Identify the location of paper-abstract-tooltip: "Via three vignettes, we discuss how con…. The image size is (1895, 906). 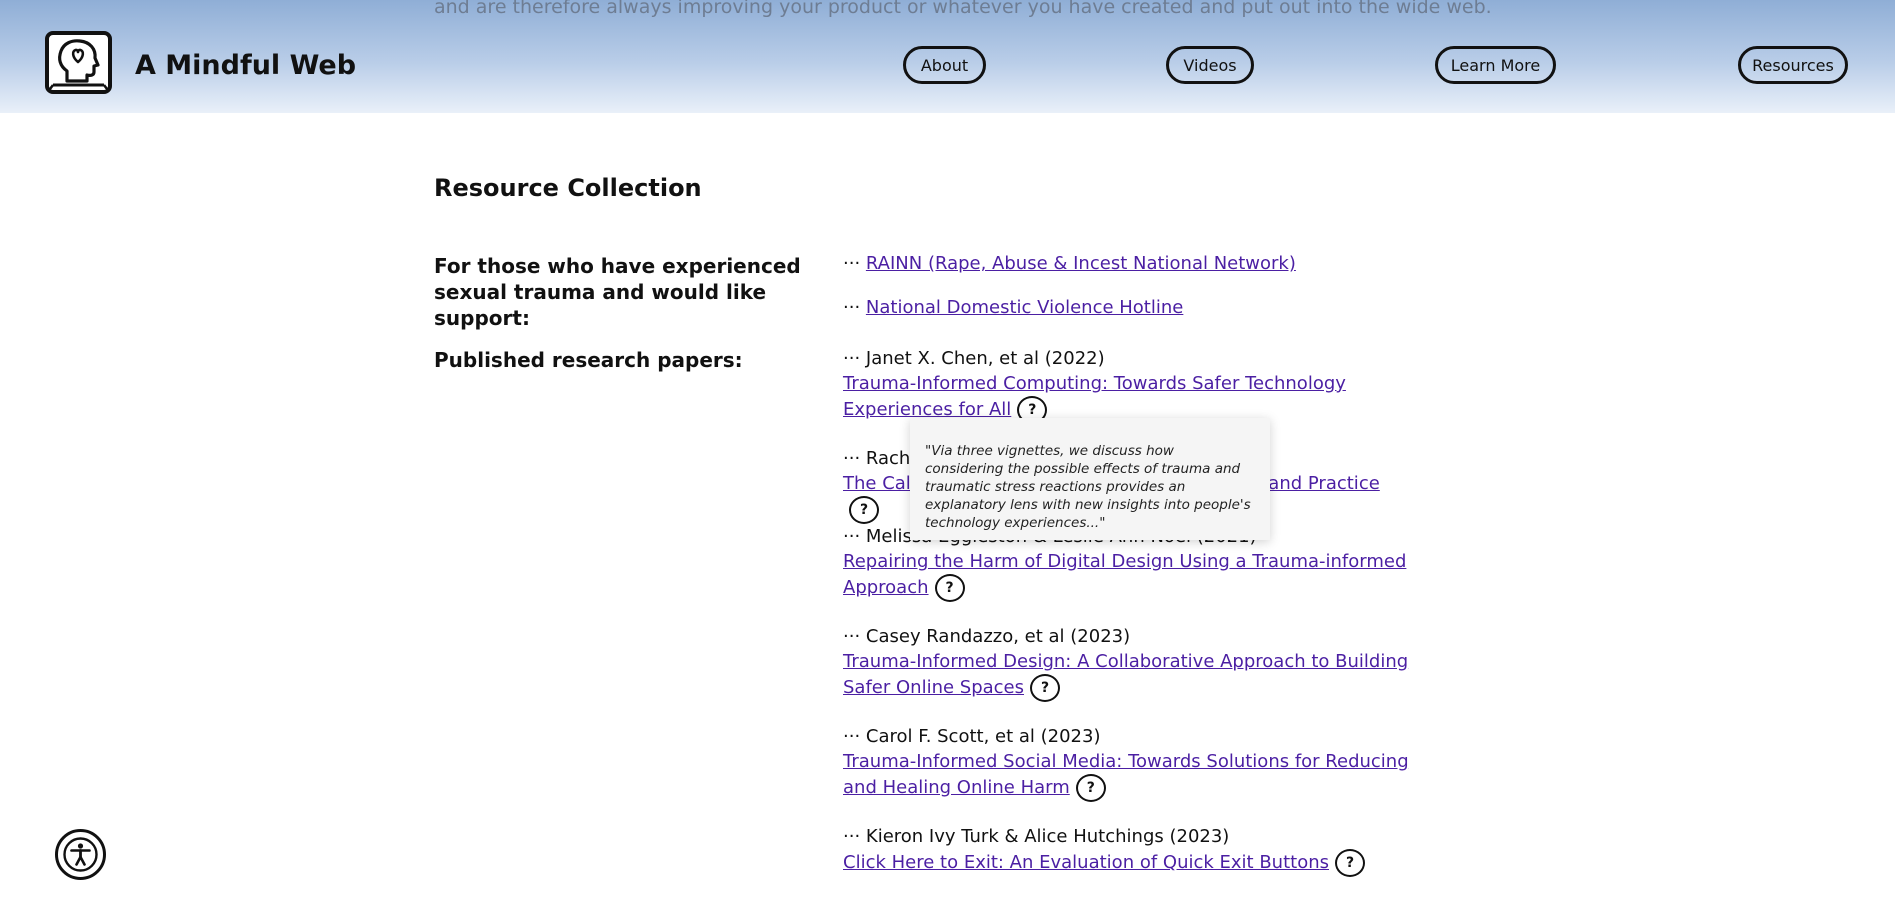
(1090, 479).